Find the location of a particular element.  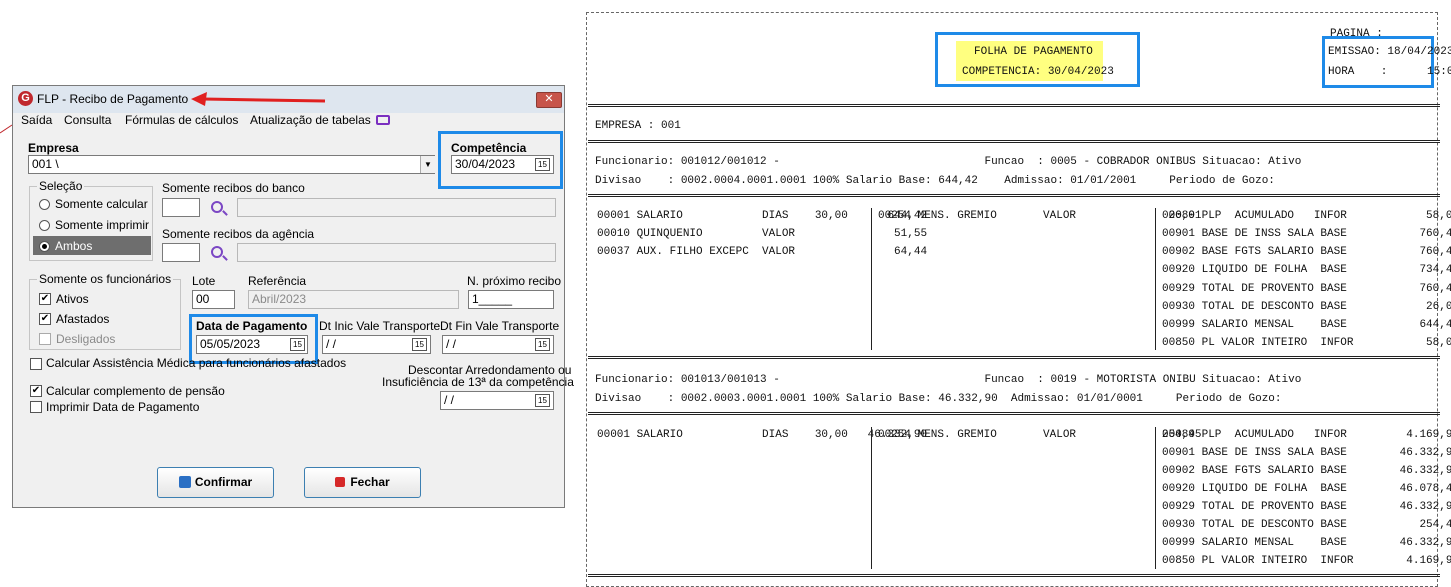

banco-label: Somente recibos do banco is located at coordinates (233, 188).